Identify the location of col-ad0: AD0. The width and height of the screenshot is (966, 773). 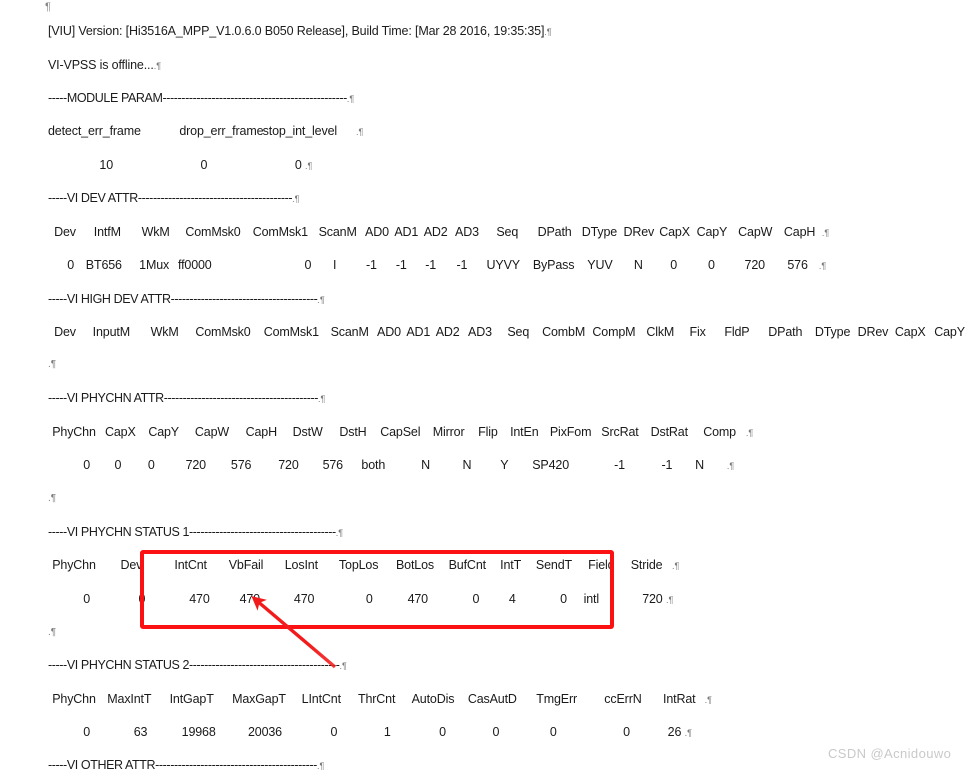
(389, 332).